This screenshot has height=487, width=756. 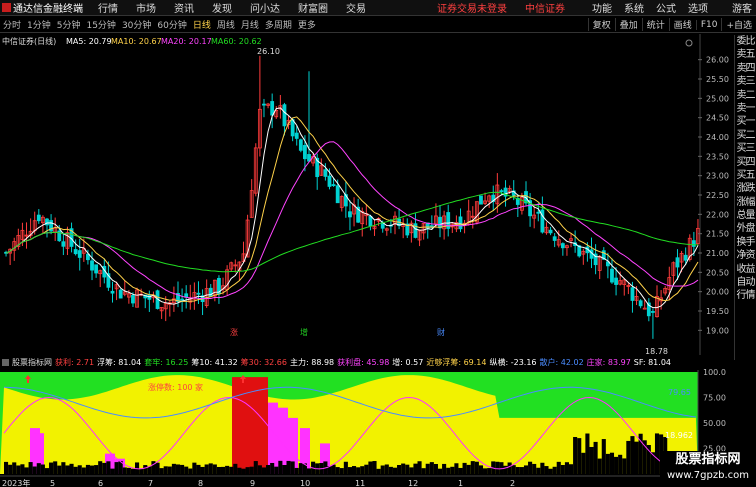 What do you see at coordinates (5, 362) in the screenshot?
I see `indicator-icon` at bounding box center [5, 362].